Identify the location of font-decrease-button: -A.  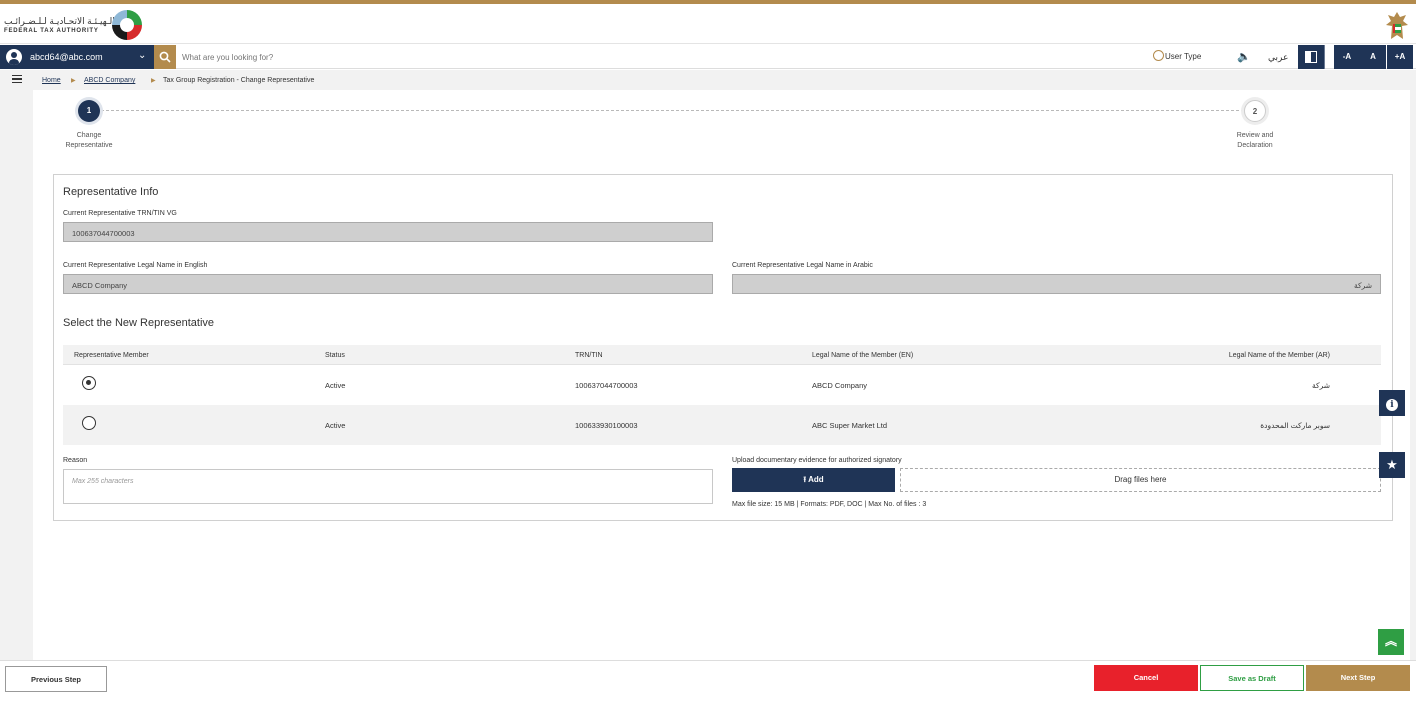
(1347, 57).